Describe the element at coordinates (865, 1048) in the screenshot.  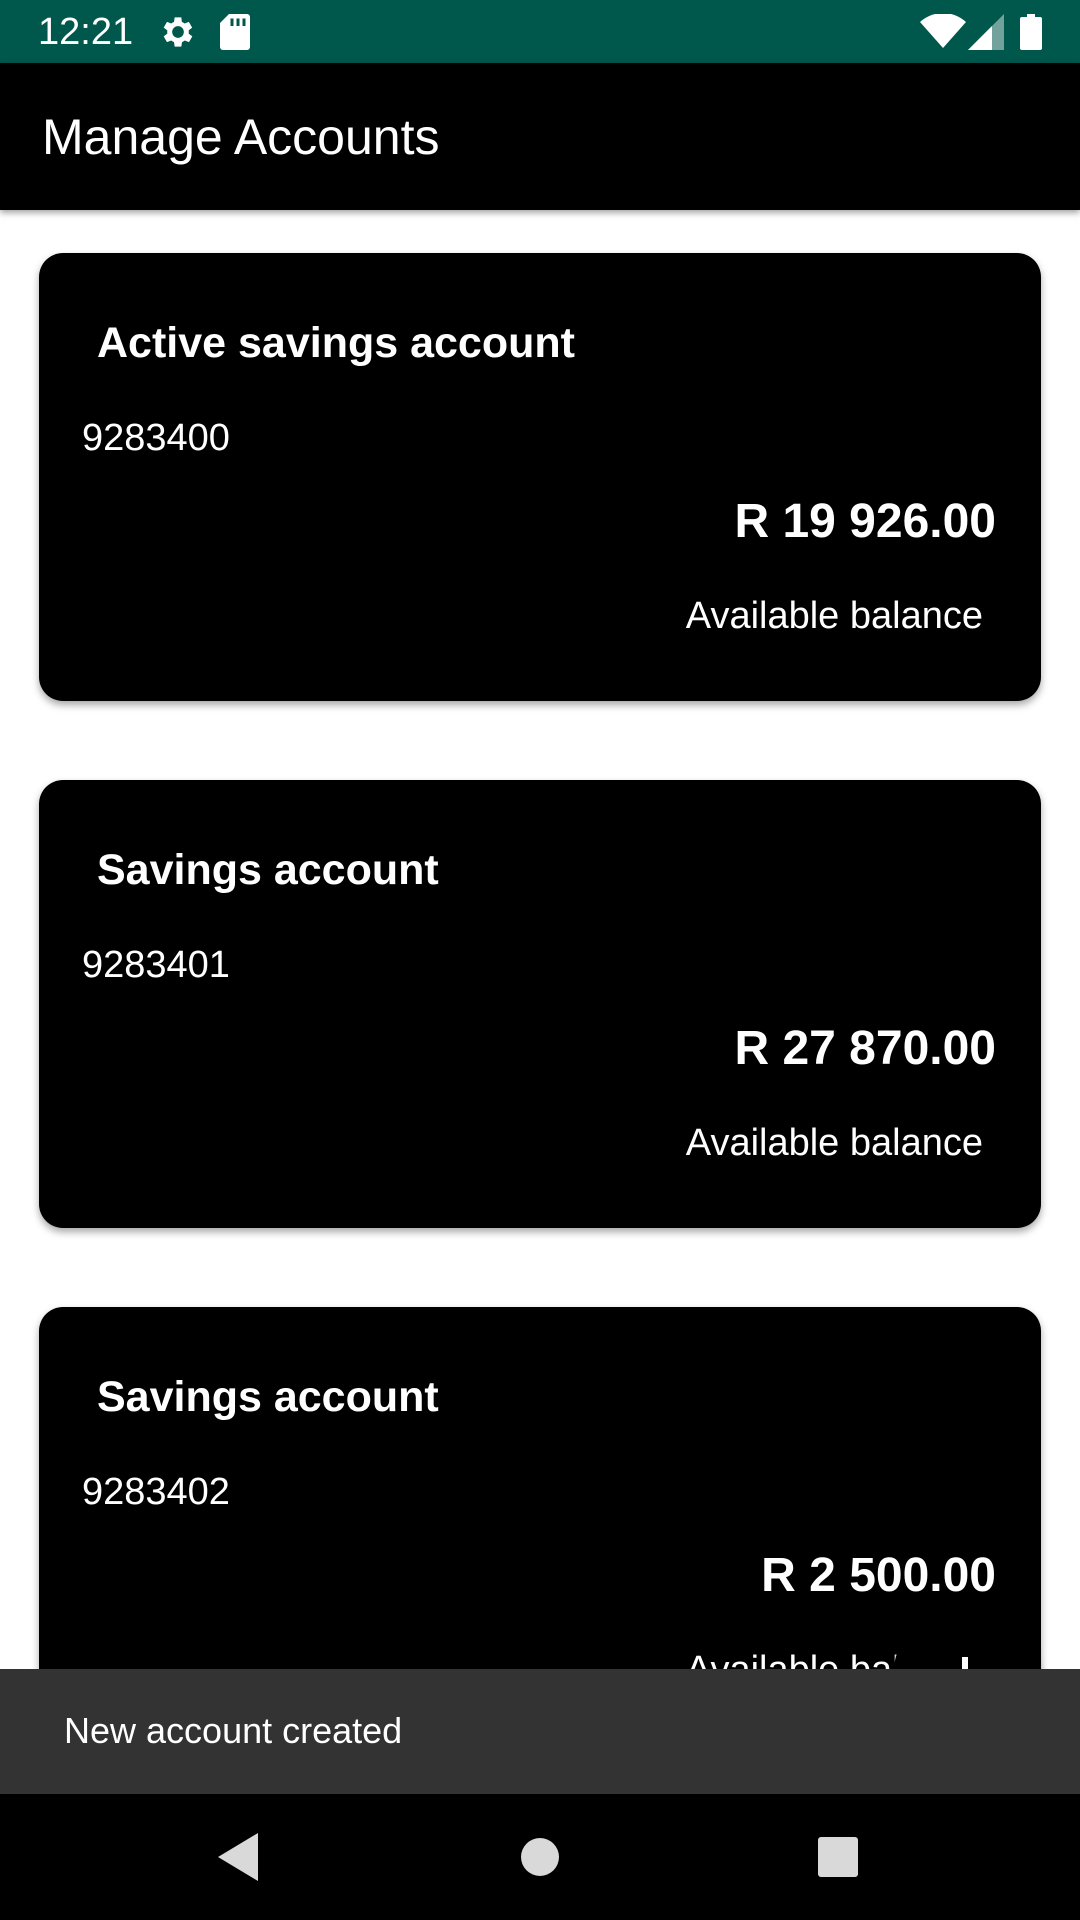
I see `account-balance: R 27 870.00` at that location.